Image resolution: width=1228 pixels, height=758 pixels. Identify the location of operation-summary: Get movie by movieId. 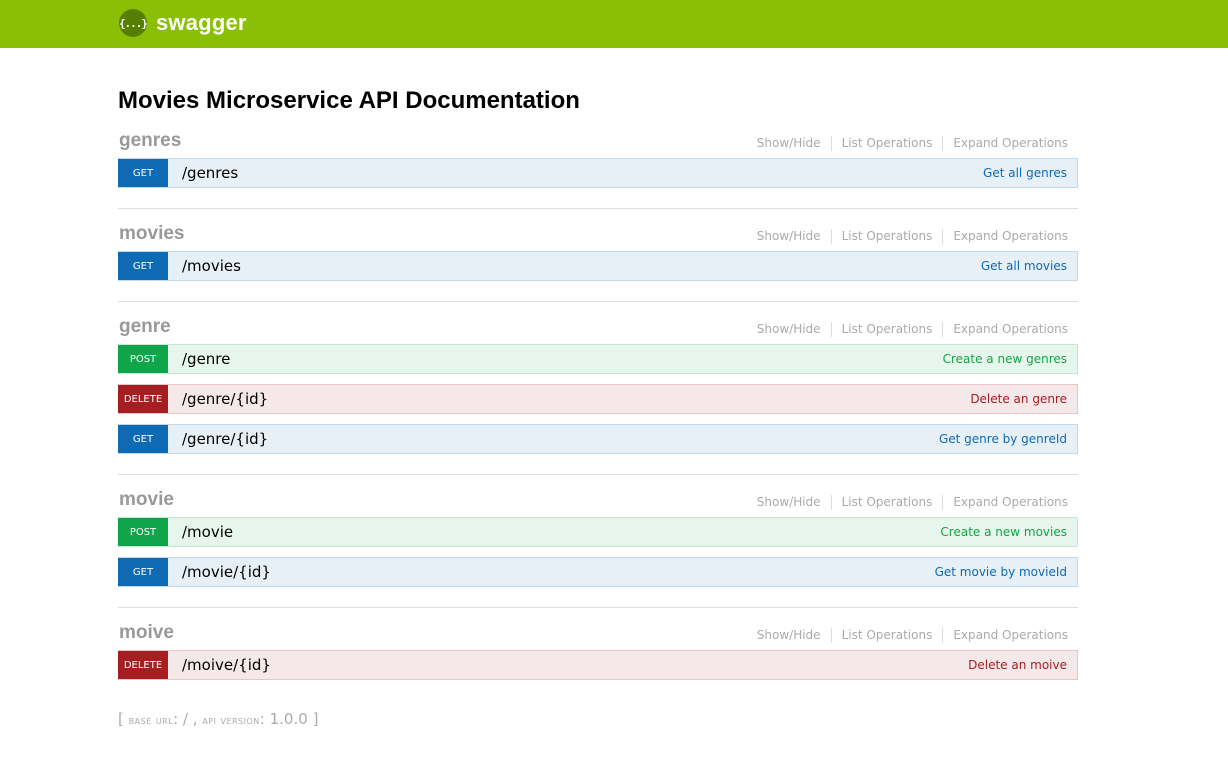
(1001, 572).